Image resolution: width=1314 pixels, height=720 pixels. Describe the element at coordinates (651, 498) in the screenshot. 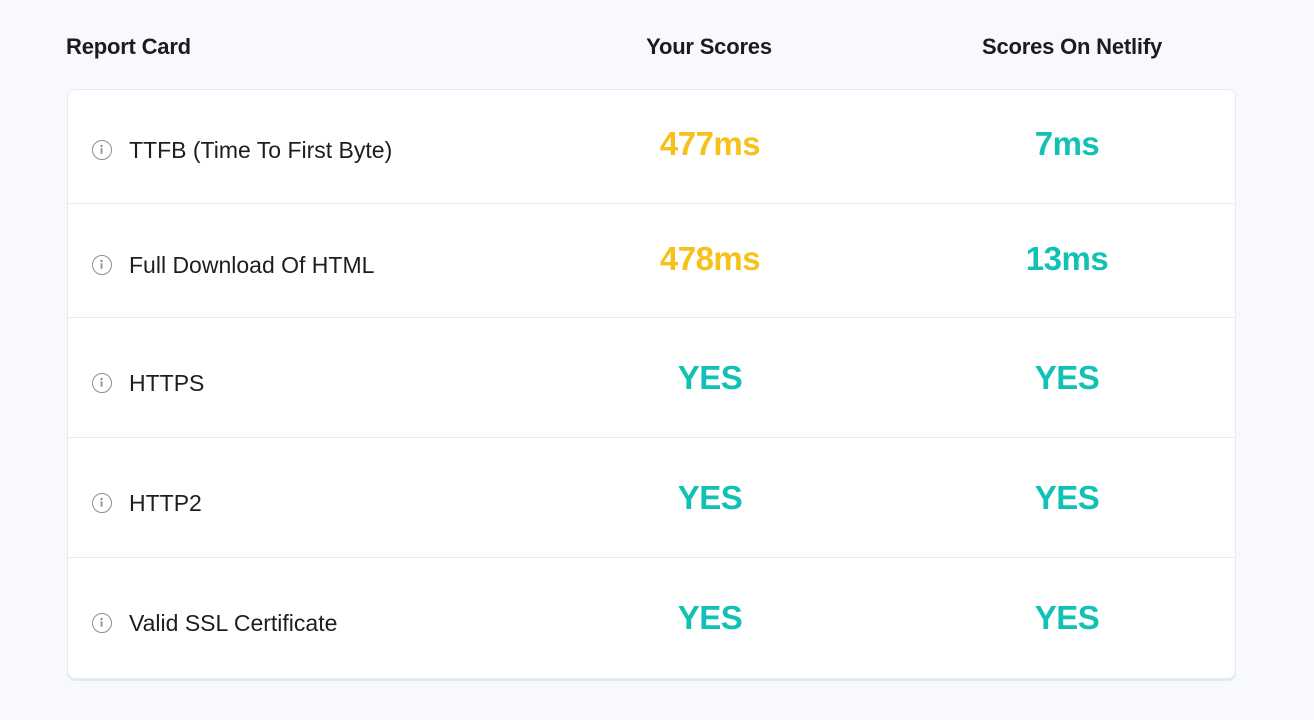

I see `table-row: HTTP2 YES YES` at that location.